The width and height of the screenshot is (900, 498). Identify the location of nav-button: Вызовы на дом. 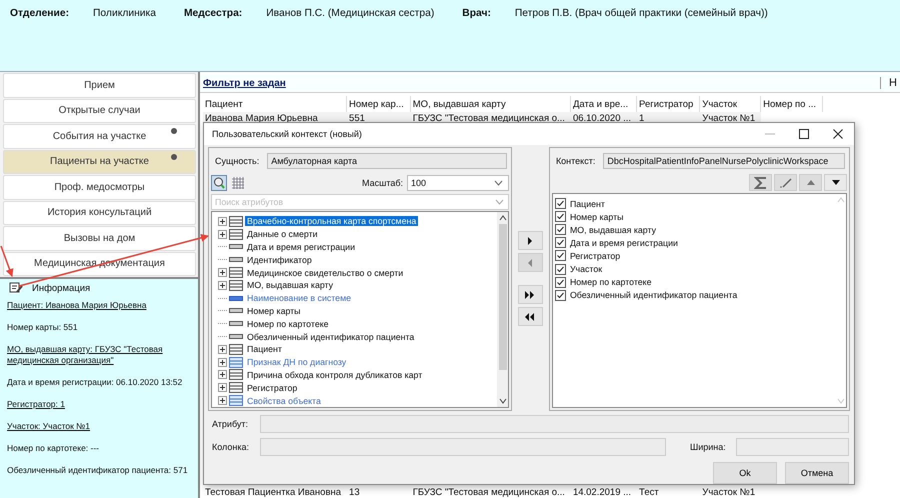
(99, 238).